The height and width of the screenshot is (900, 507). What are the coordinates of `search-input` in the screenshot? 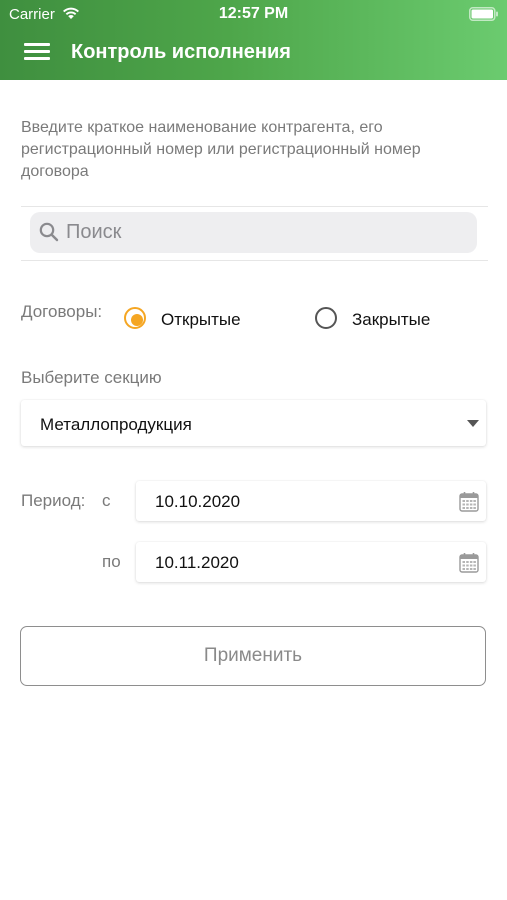 It's located at (266, 232).